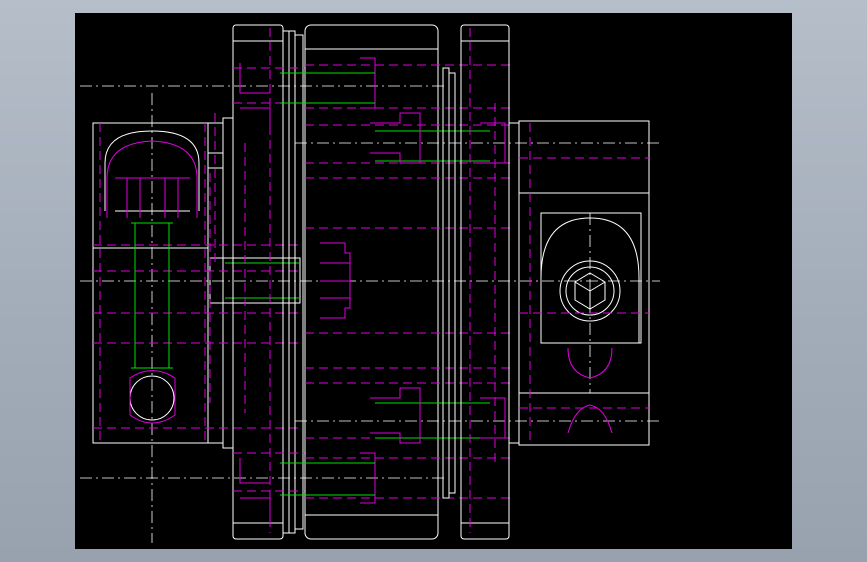  What do you see at coordinates (196, 278) in the screenshot?
I see `left-hub-hidden` at bounding box center [196, 278].